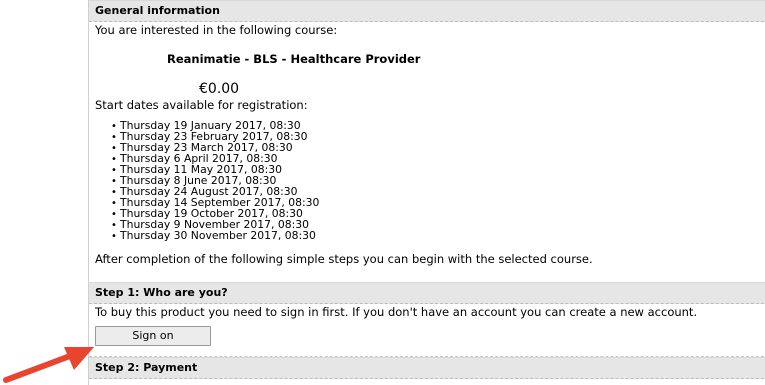  Describe the element at coordinates (427, 293) in the screenshot. I see `step1-header: Step 1: Who are you?` at that location.